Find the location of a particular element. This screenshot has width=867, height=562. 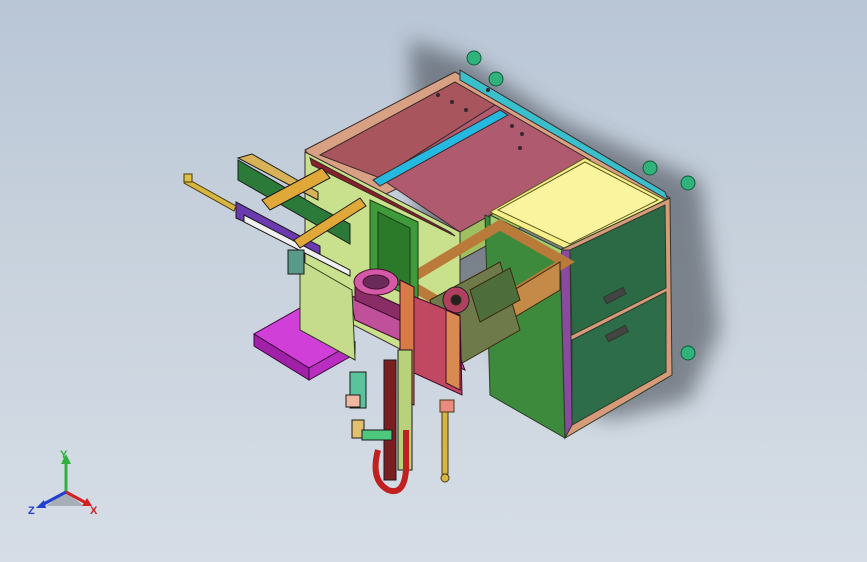

vertical-axis is located at coordinates (379, 421).